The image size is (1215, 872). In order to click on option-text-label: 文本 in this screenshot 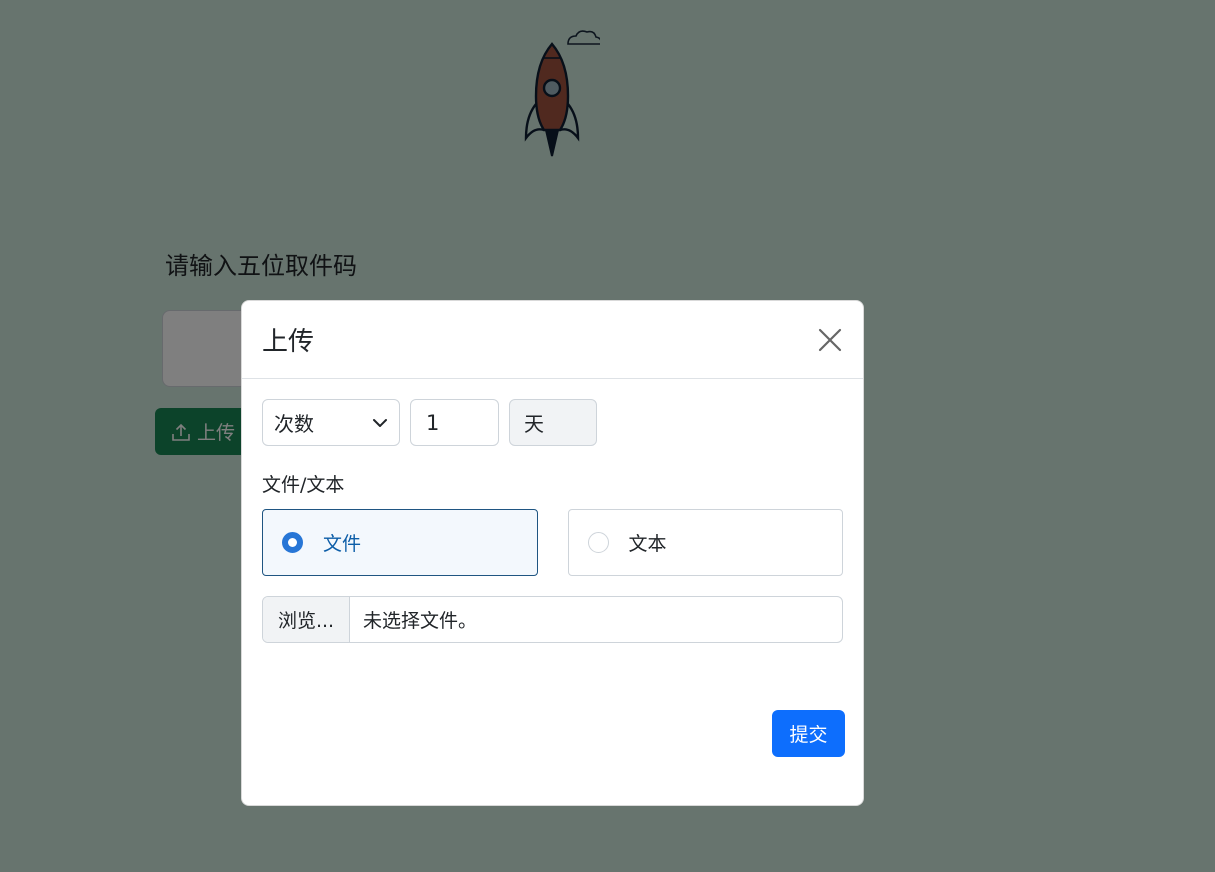, I will do `click(647, 544)`.